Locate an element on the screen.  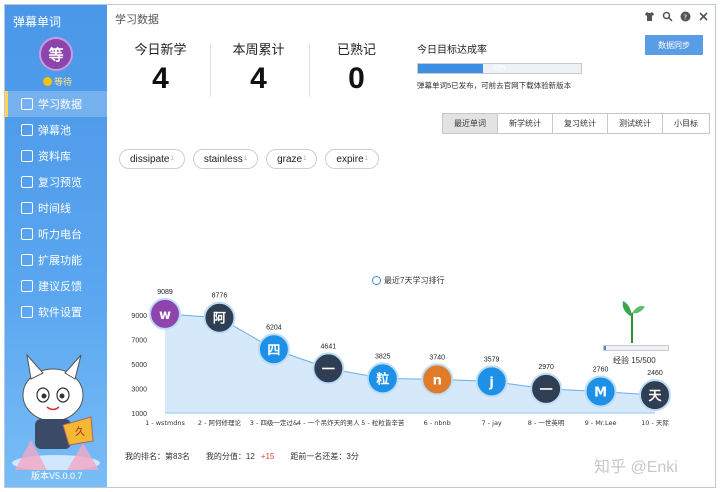
library-icon is located at coordinates (27, 156).